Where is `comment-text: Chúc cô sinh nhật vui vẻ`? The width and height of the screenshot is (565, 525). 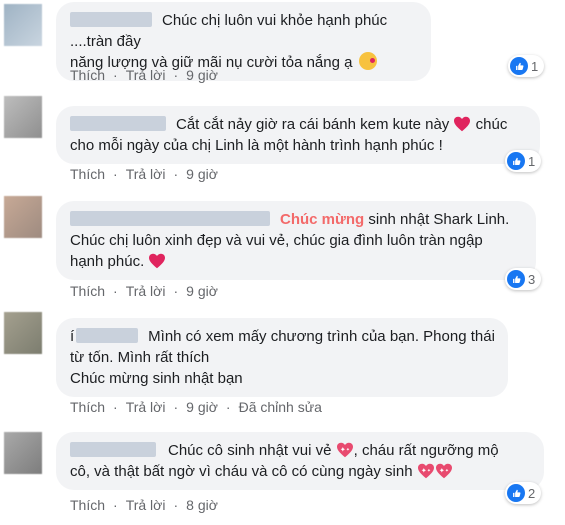
comment-text: Chúc cô sinh nhật vui vẻ is located at coordinates (250, 450).